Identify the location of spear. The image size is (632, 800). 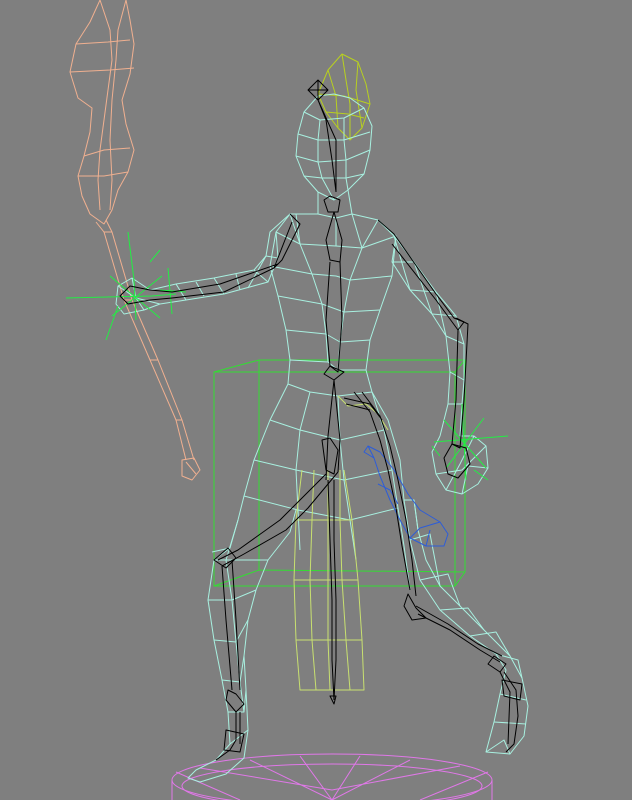
(135, 240).